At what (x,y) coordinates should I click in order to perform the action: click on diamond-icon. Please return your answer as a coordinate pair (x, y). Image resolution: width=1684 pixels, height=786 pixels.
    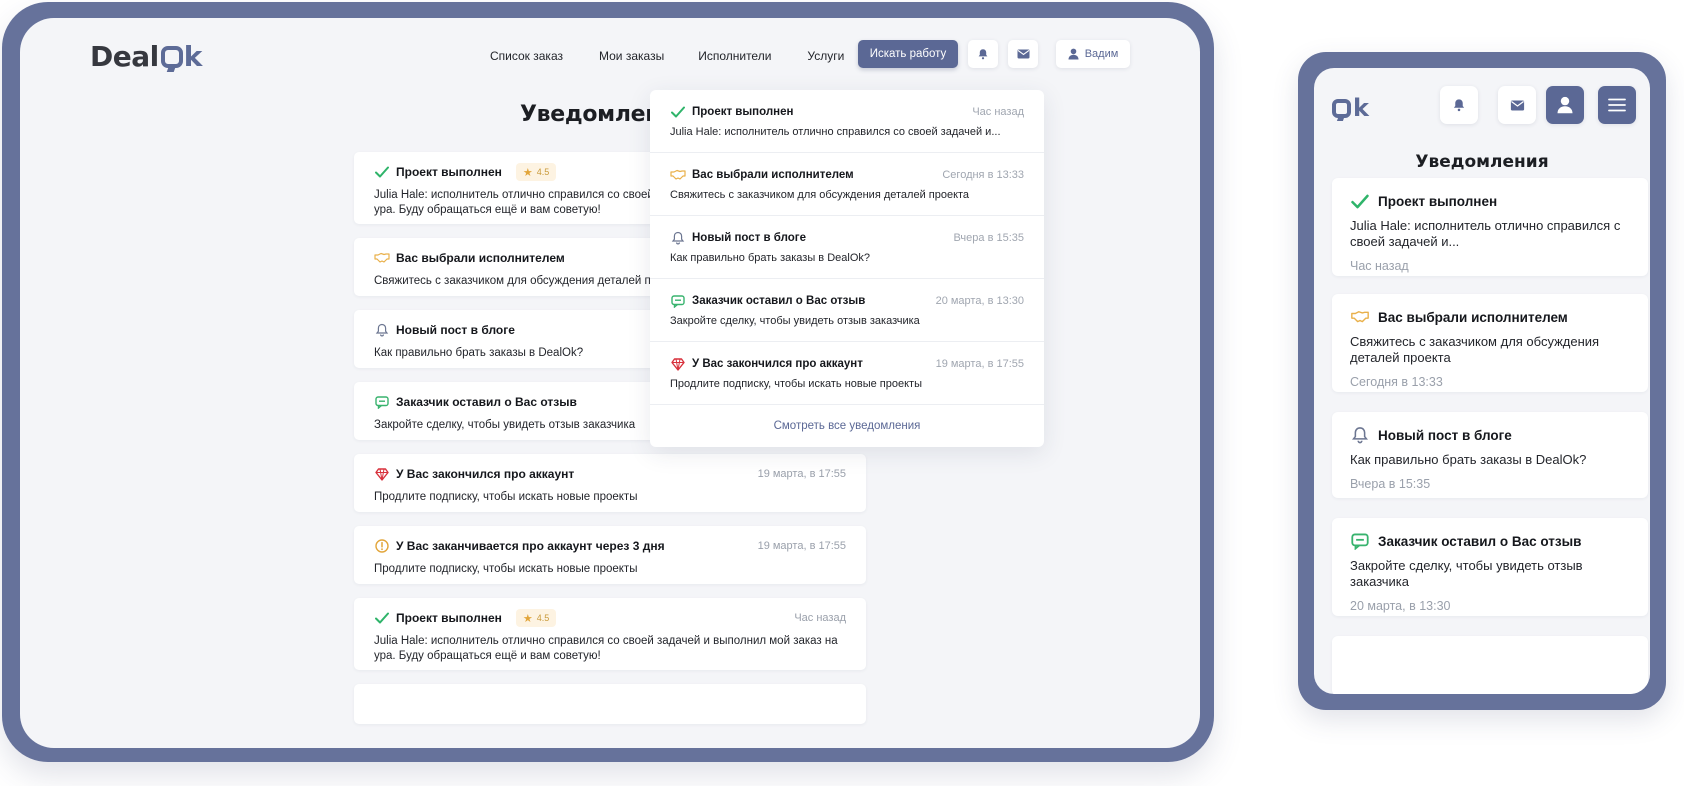
    Looking at the image, I should click on (382, 474).